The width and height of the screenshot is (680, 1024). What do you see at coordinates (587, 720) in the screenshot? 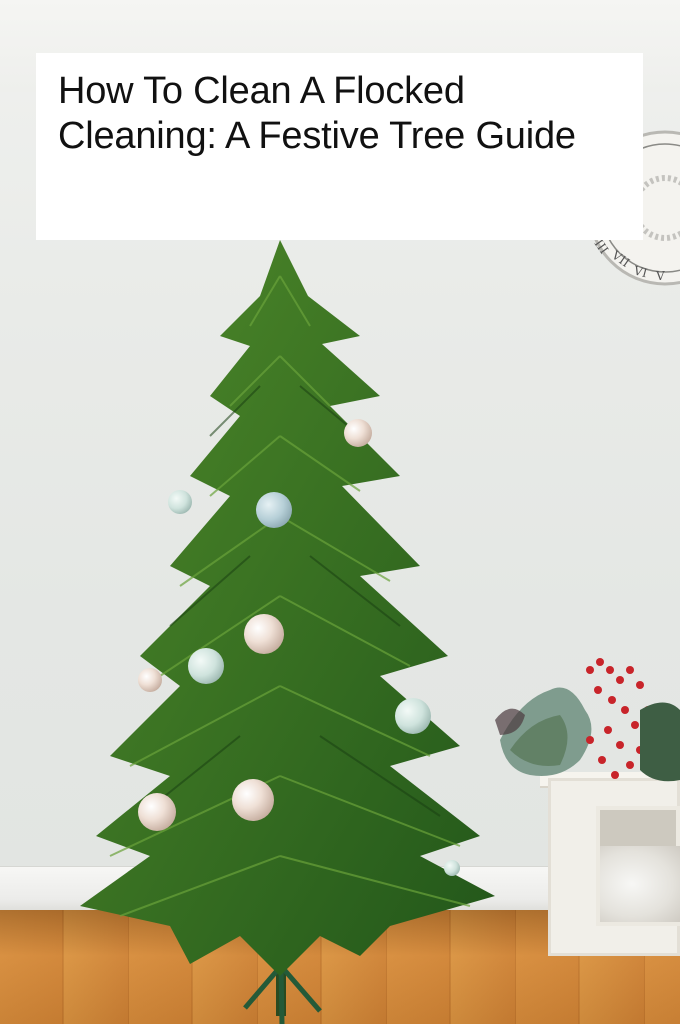
I see `greenery-arrangement` at bounding box center [587, 720].